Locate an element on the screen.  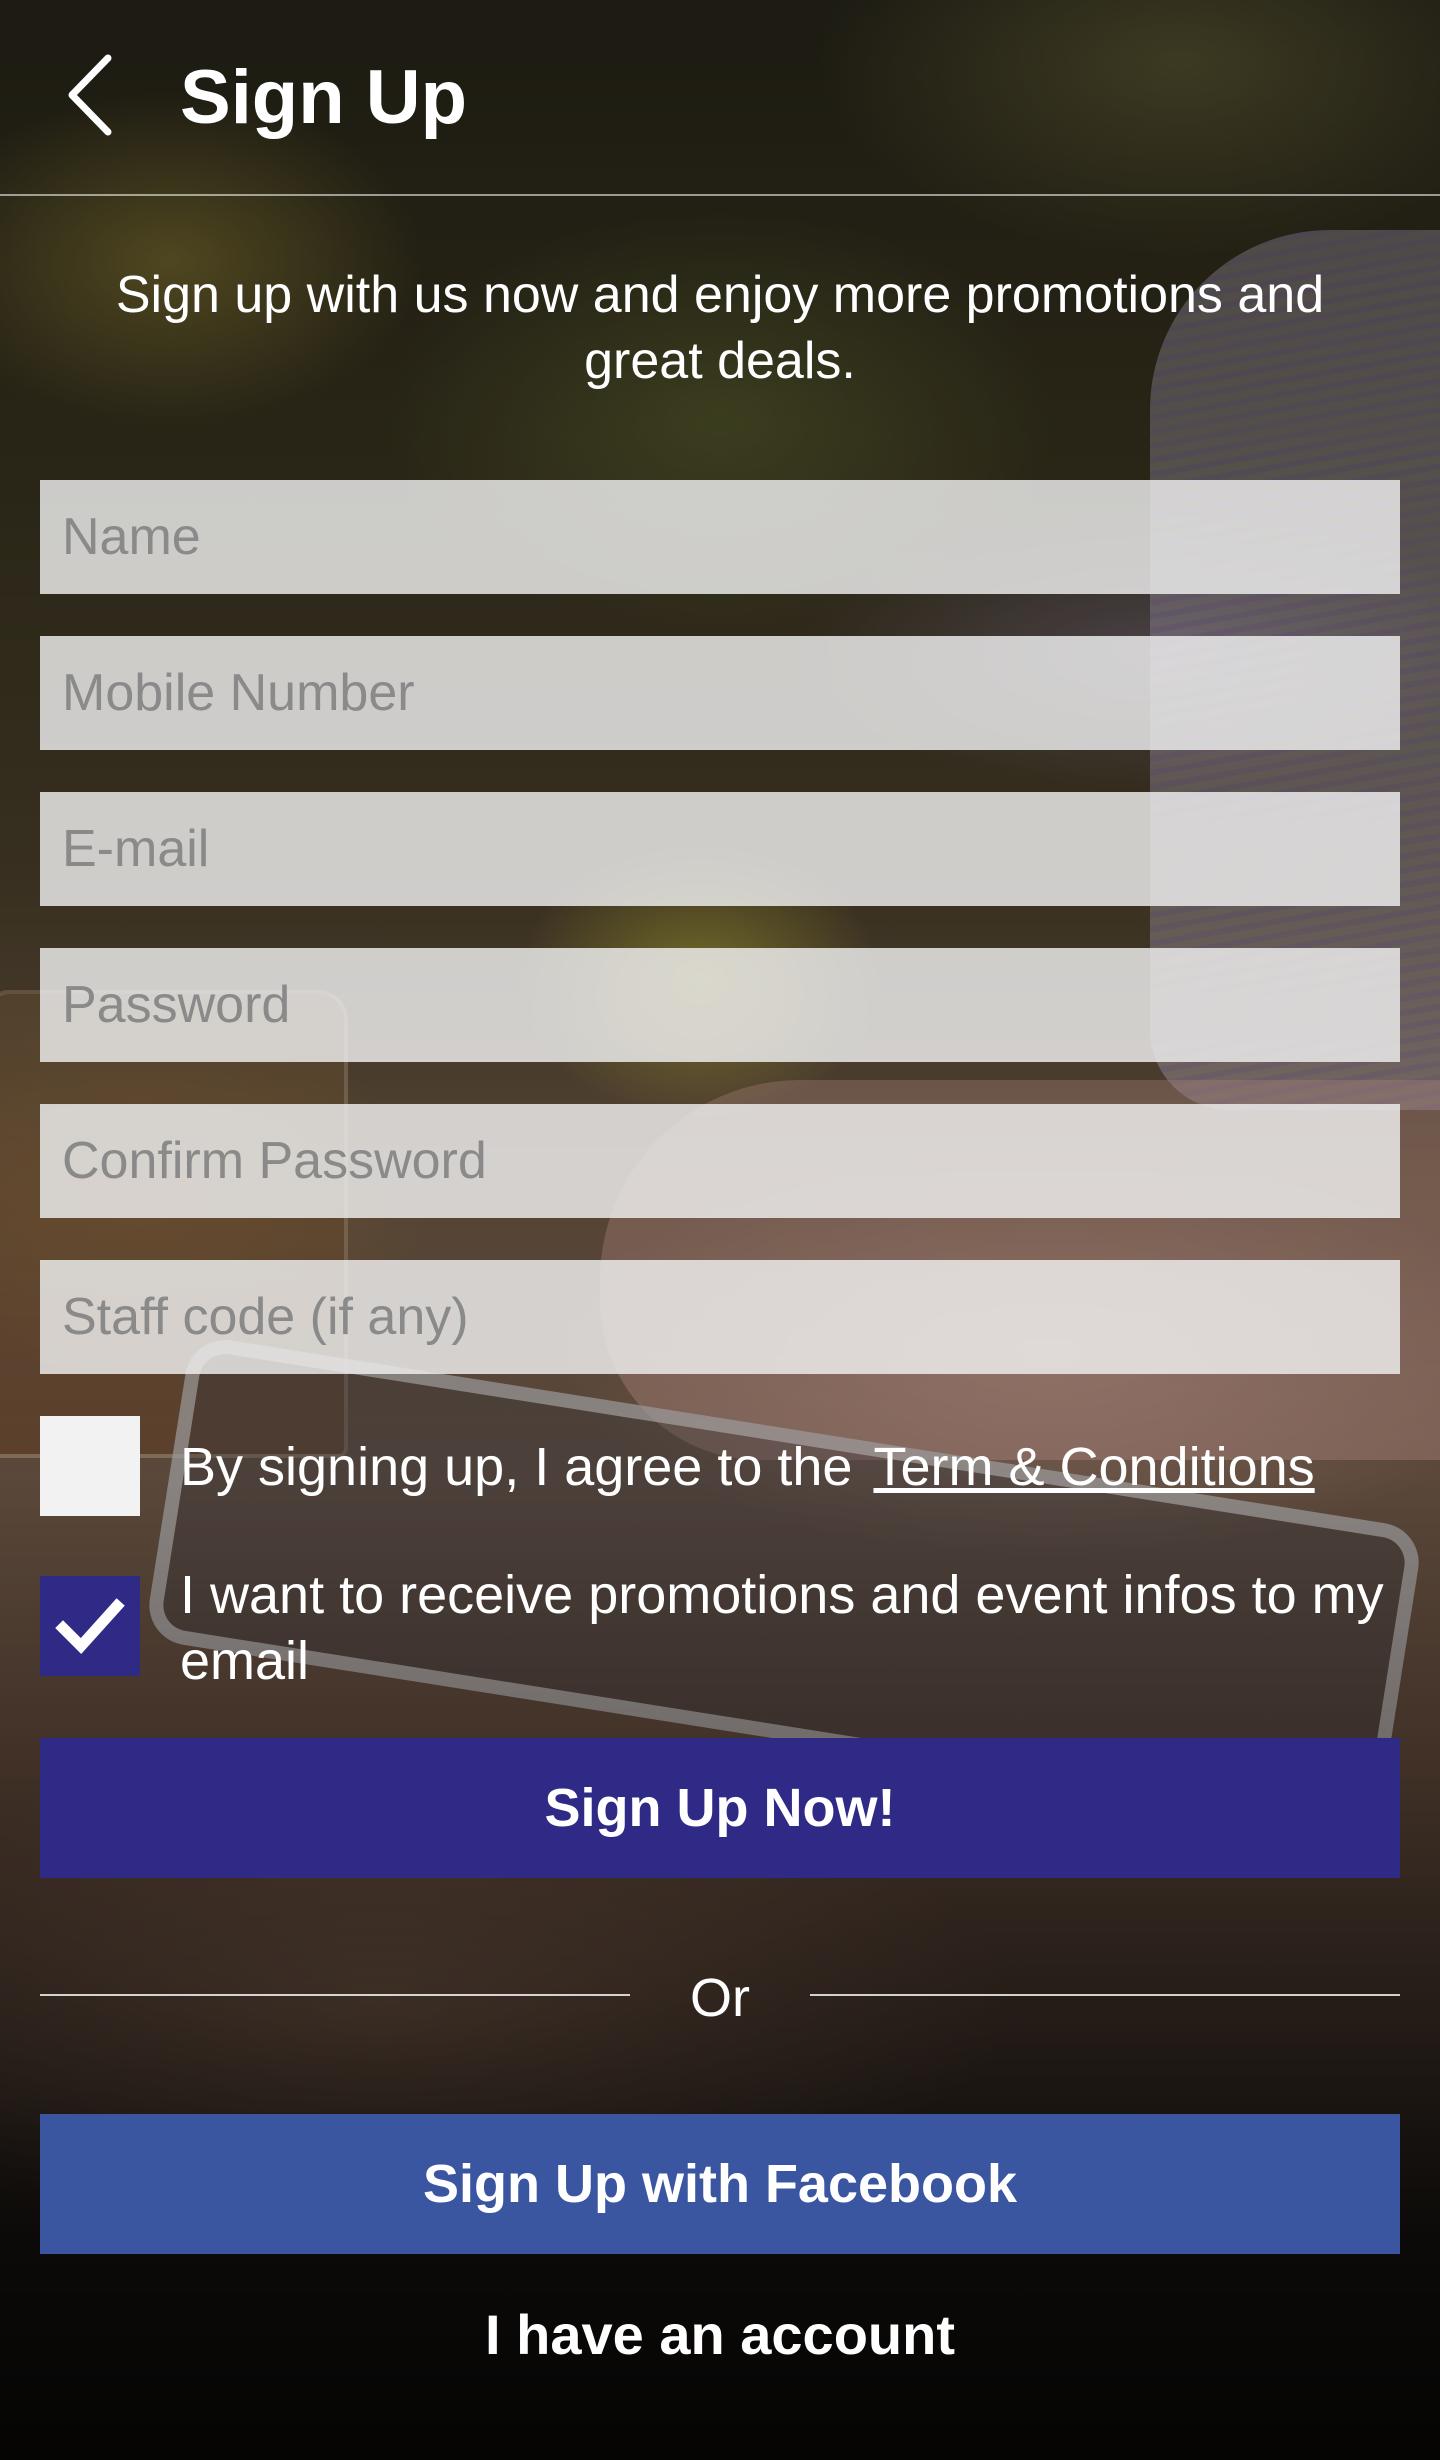
checkmark-icon is located at coordinates (90, 1626).